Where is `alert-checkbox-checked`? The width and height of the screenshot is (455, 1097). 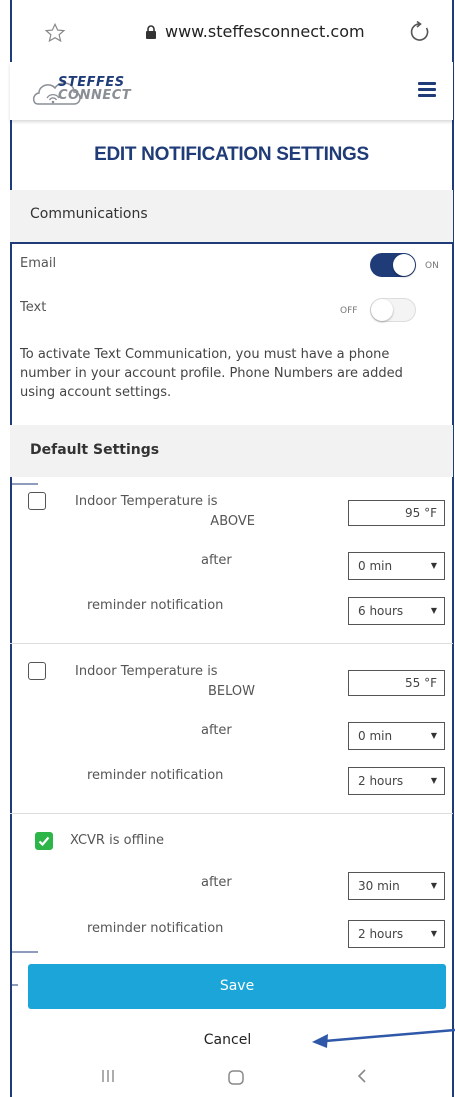
alert-checkbox-checked is located at coordinates (44, 841).